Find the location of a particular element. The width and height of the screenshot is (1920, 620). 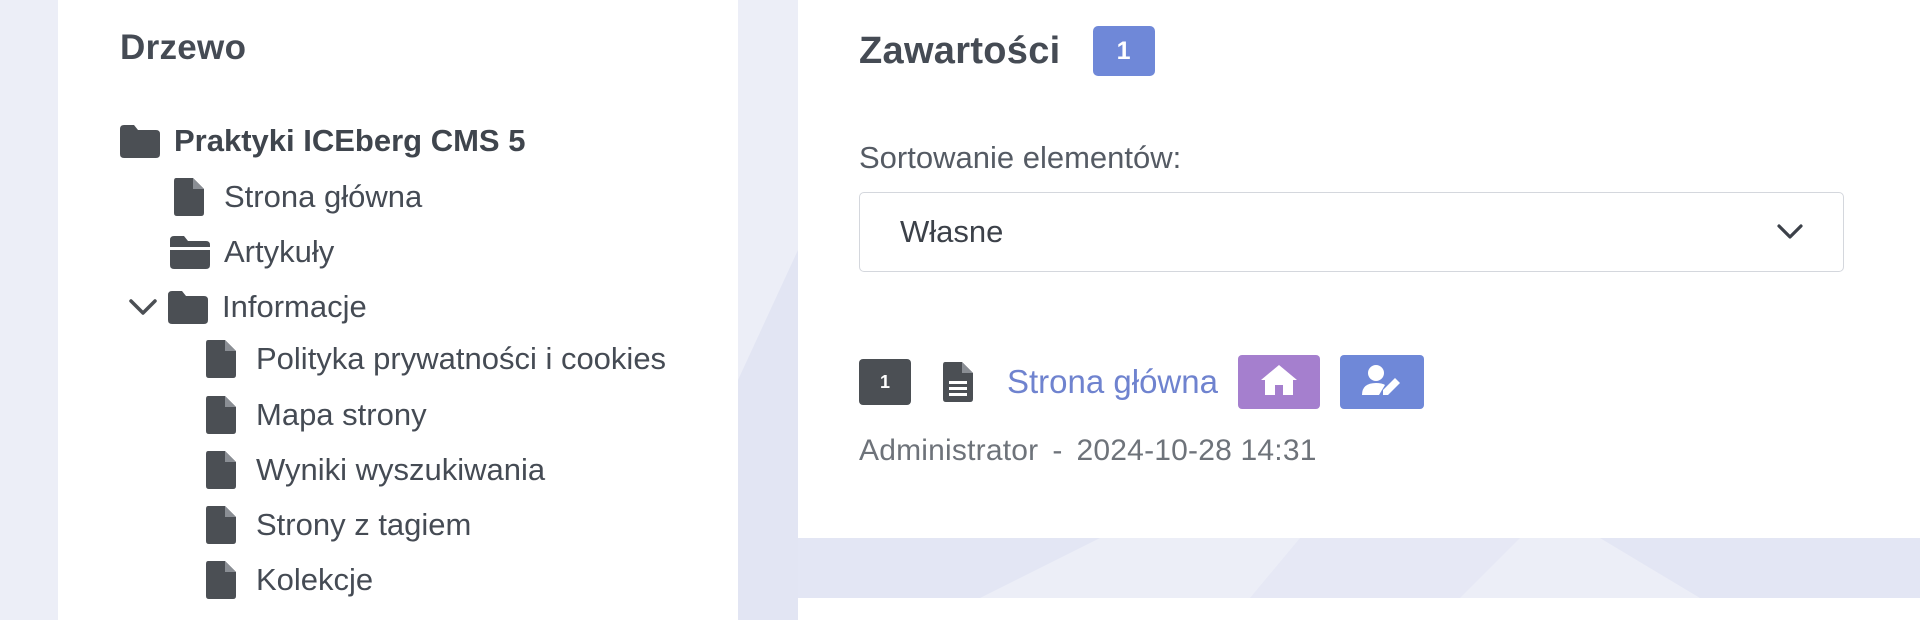

tree-item-label: Mapa strony is located at coordinates (341, 414).